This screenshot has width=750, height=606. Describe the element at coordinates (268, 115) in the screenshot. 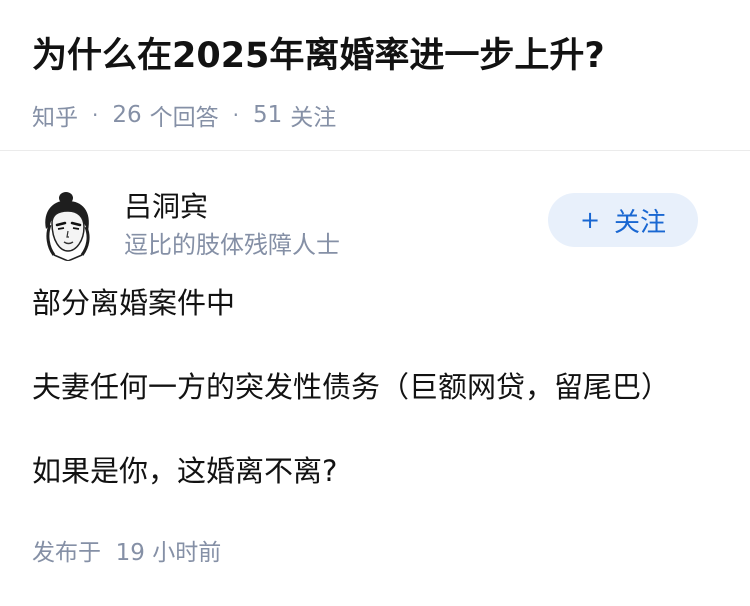

I see `followers-count: 51` at that location.